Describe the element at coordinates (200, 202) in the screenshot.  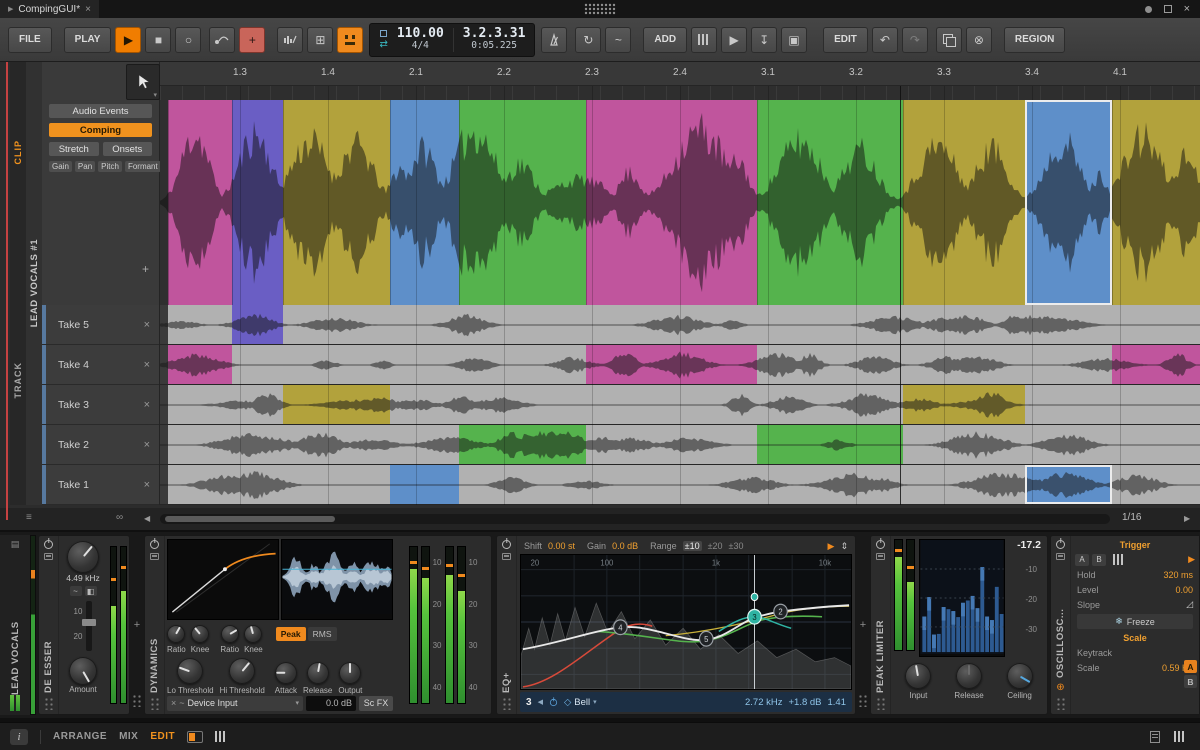
I see `comp-region-pink` at that location.